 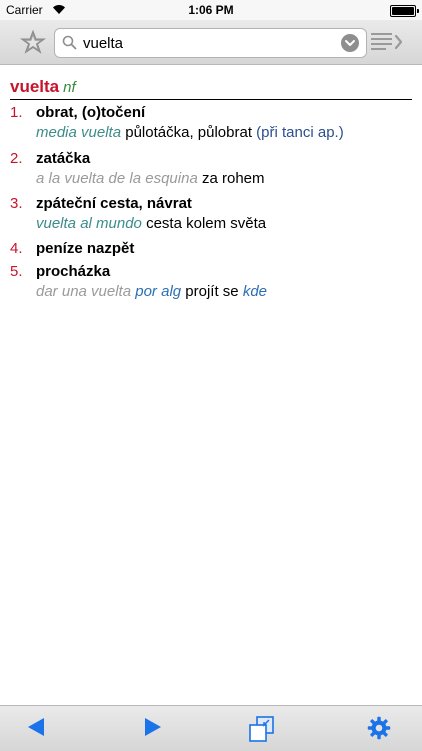 What do you see at coordinates (262, 729) in the screenshot?
I see `window-swap-icon` at bounding box center [262, 729].